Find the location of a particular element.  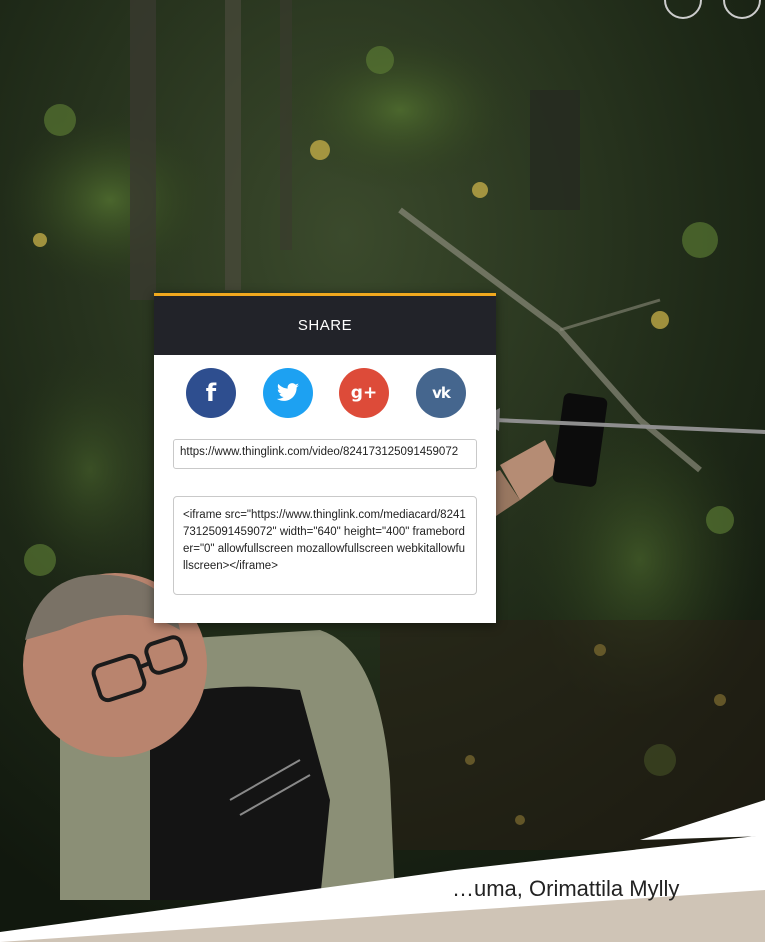

caption-text: …uma, Orimattila Mylly is located at coordinates (566, 888).